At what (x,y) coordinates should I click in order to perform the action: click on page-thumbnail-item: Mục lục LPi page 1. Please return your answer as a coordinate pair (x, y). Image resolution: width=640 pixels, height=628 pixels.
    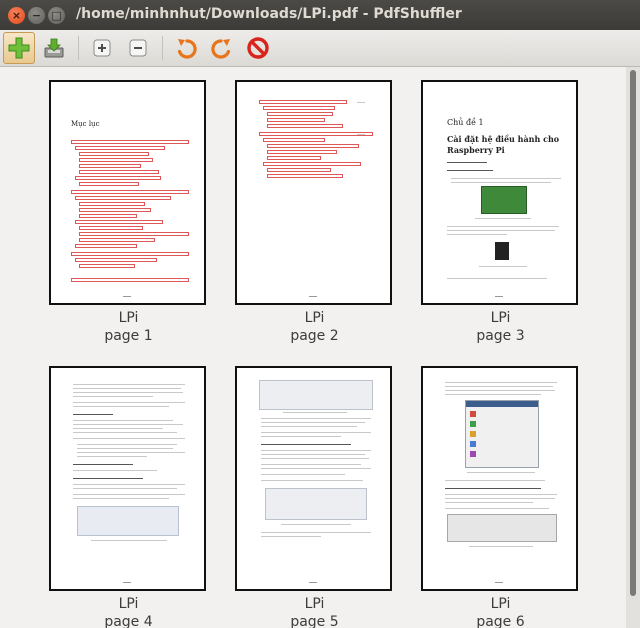
    Looking at the image, I should click on (136, 205).